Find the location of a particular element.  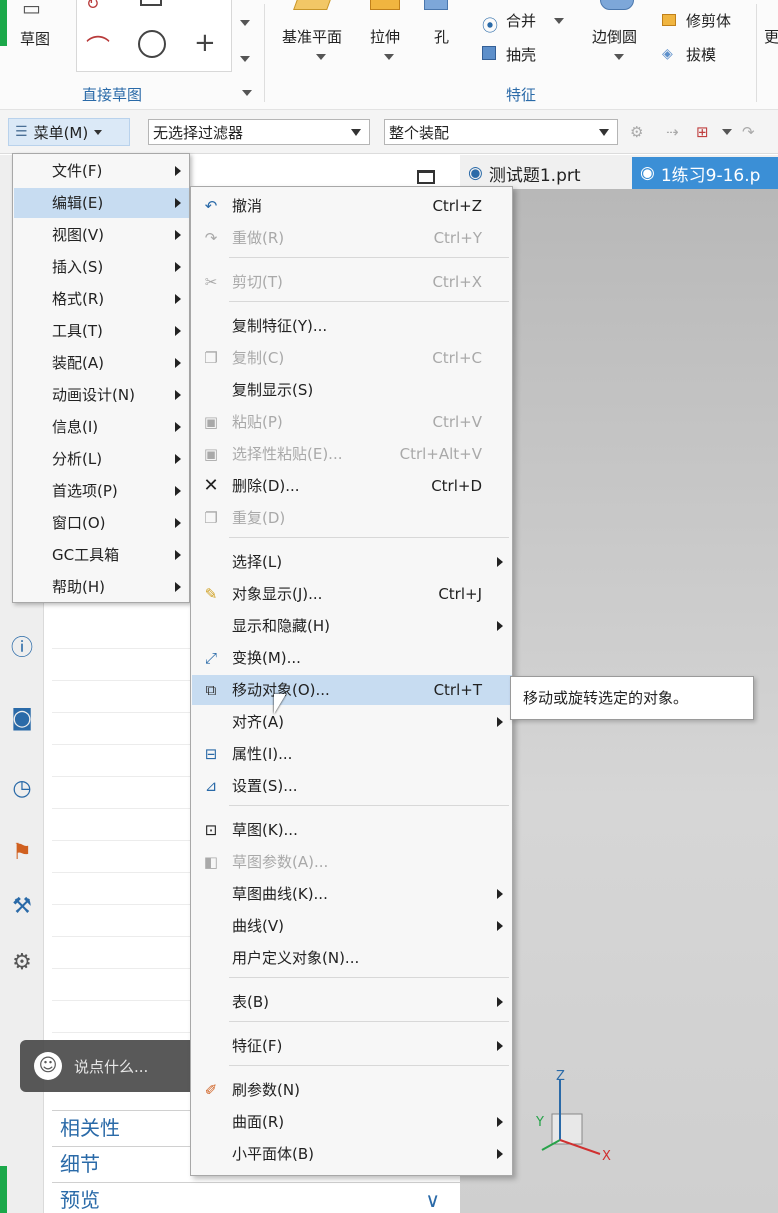

menu-item-view: 视图(V) is located at coordinates (101, 235).